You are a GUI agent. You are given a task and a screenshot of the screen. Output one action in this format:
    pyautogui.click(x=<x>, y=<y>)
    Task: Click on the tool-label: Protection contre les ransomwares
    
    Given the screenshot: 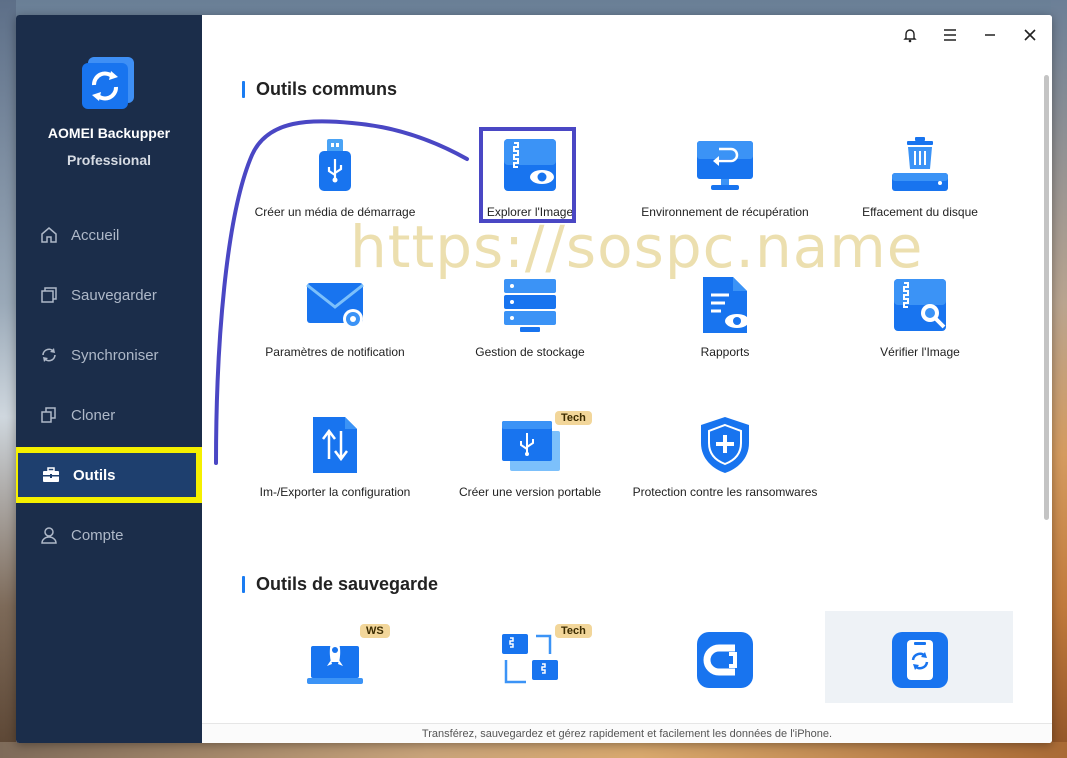 What is the action you would take?
    pyautogui.click(x=725, y=492)
    